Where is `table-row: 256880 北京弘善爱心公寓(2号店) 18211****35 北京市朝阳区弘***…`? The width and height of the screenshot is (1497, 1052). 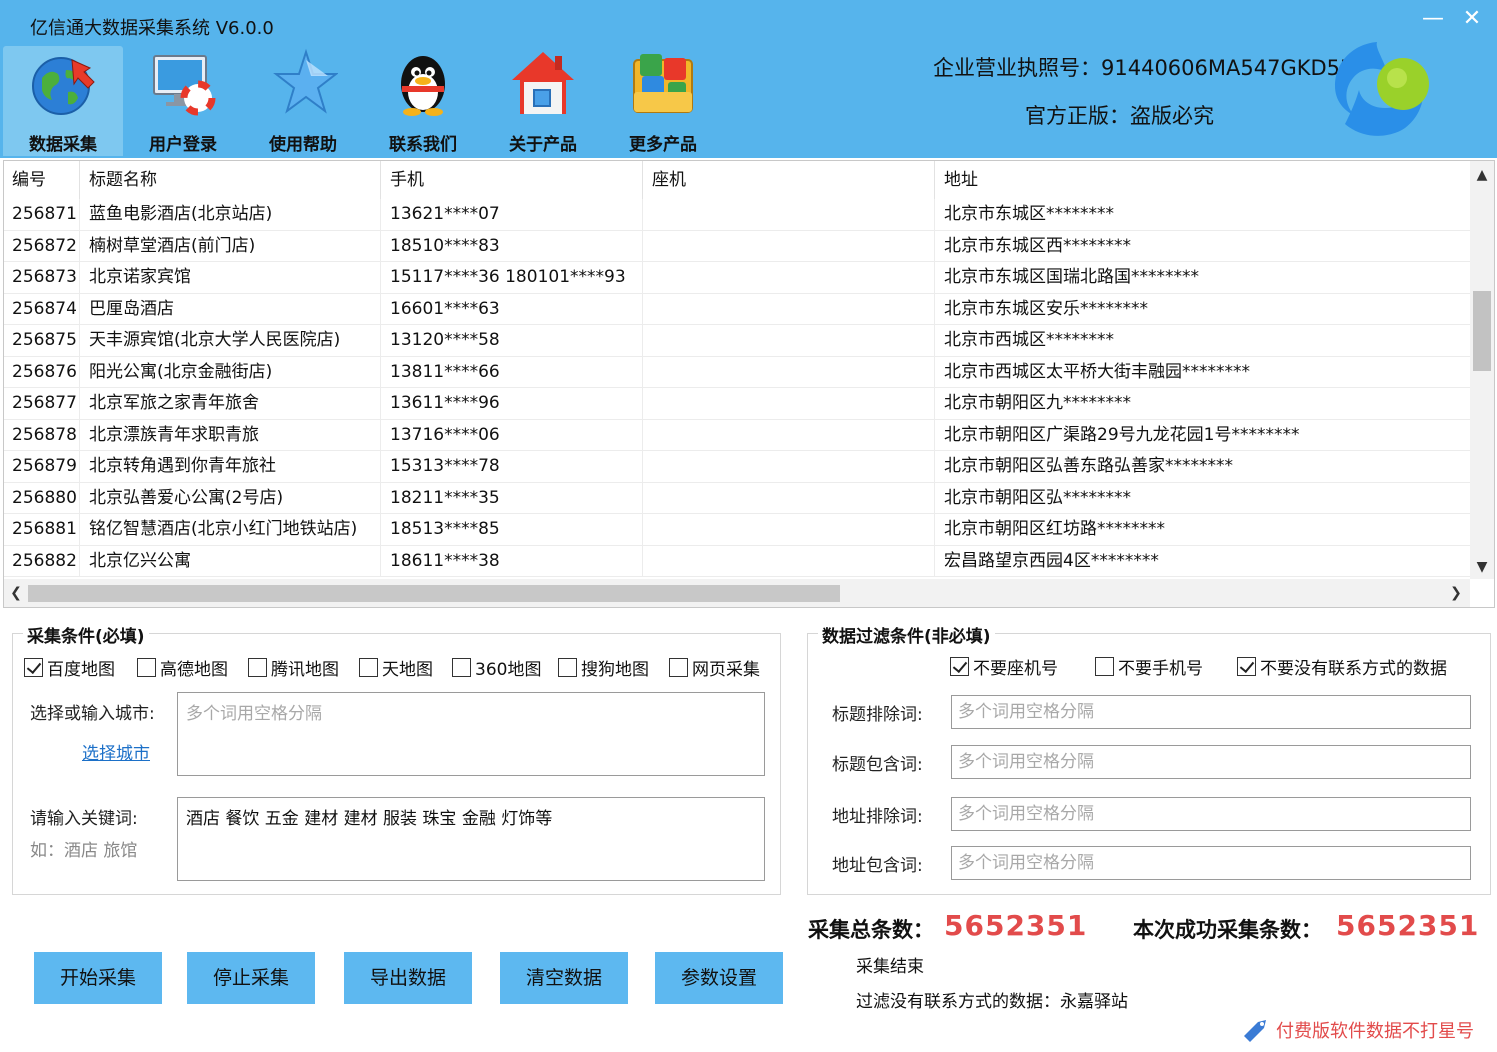 table-row: 256880 北京弘善爱心公寓(2号店) 18211****35 北京市朝阳区弘***… is located at coordinates (737, 498).